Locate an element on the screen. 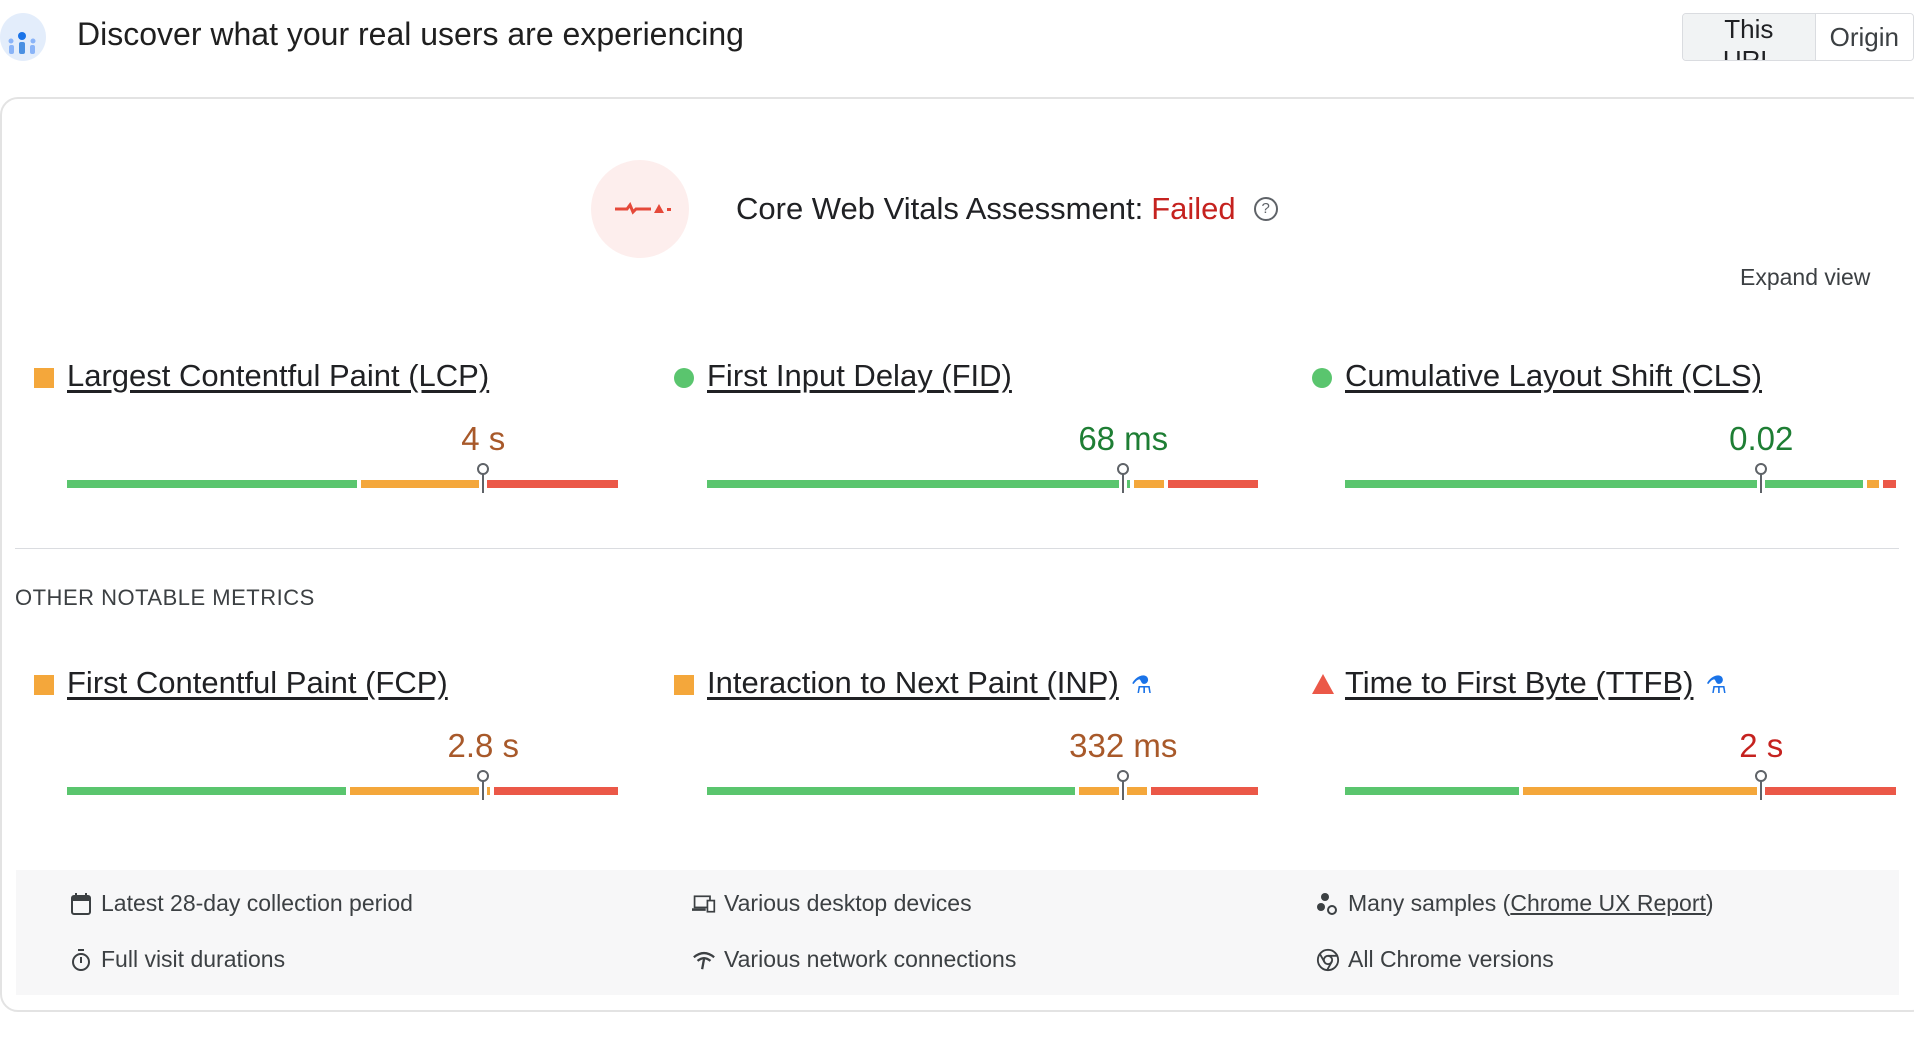 The height and width of the screenshot is (1064, 1914). footer-item-period: Latest 28-day collection period is located at coordinates (241, 903).